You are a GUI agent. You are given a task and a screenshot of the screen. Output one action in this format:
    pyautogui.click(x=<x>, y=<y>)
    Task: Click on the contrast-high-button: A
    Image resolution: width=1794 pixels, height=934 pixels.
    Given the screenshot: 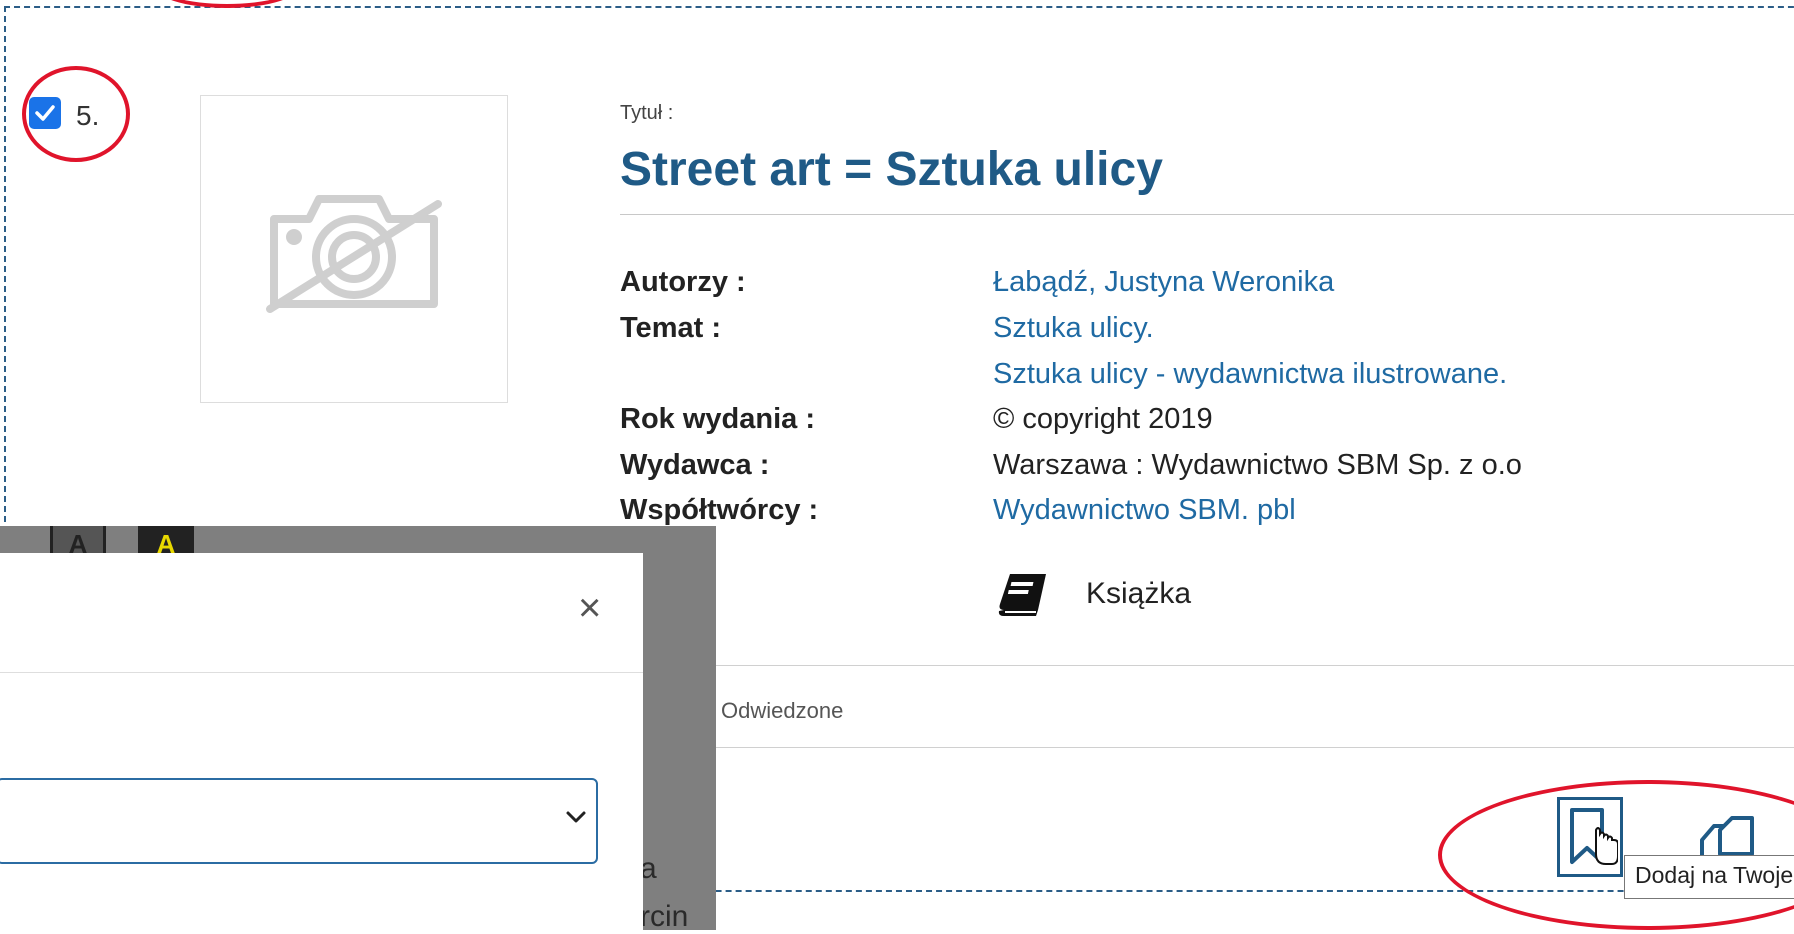 What is the action you would take?
    pyautogui.click(x=166, y=541)
    